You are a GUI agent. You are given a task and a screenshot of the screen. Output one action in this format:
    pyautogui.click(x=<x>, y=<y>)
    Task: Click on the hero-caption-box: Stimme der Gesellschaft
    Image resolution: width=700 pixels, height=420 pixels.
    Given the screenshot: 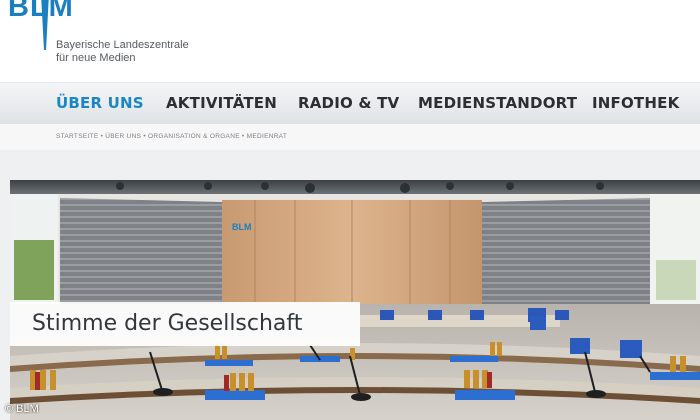 What is the action you would take?
    pyautogui.click(x=185, y=324)
    